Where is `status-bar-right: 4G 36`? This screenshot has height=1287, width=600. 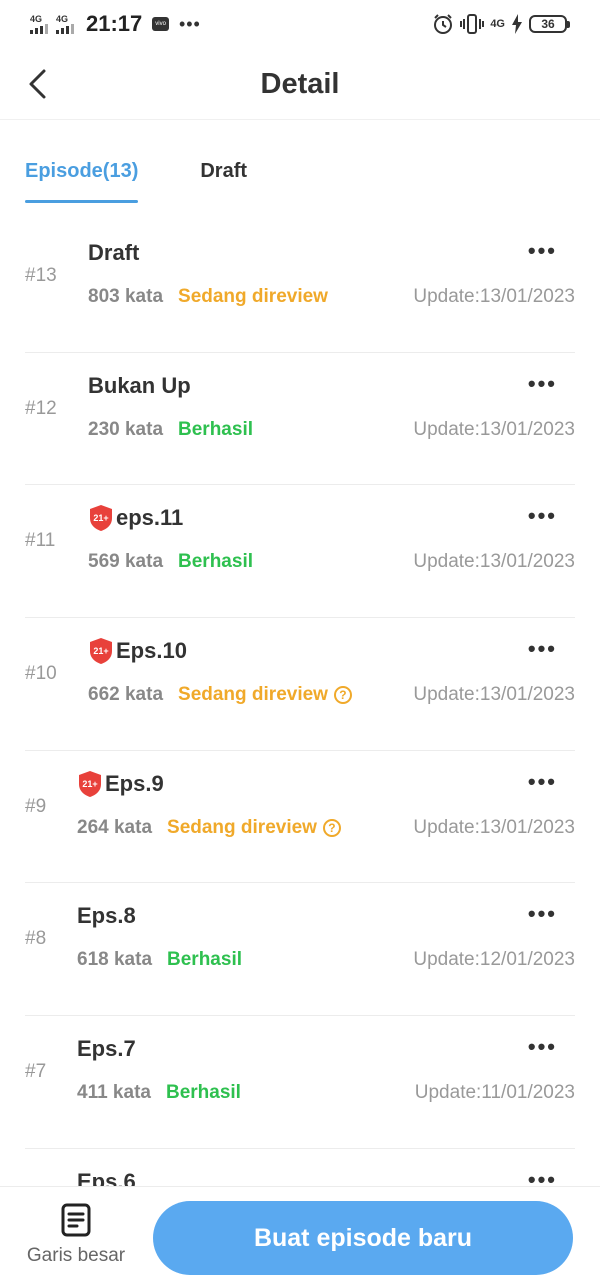
status-bar-right: 4G 36 is located at coordinates (501, 24).